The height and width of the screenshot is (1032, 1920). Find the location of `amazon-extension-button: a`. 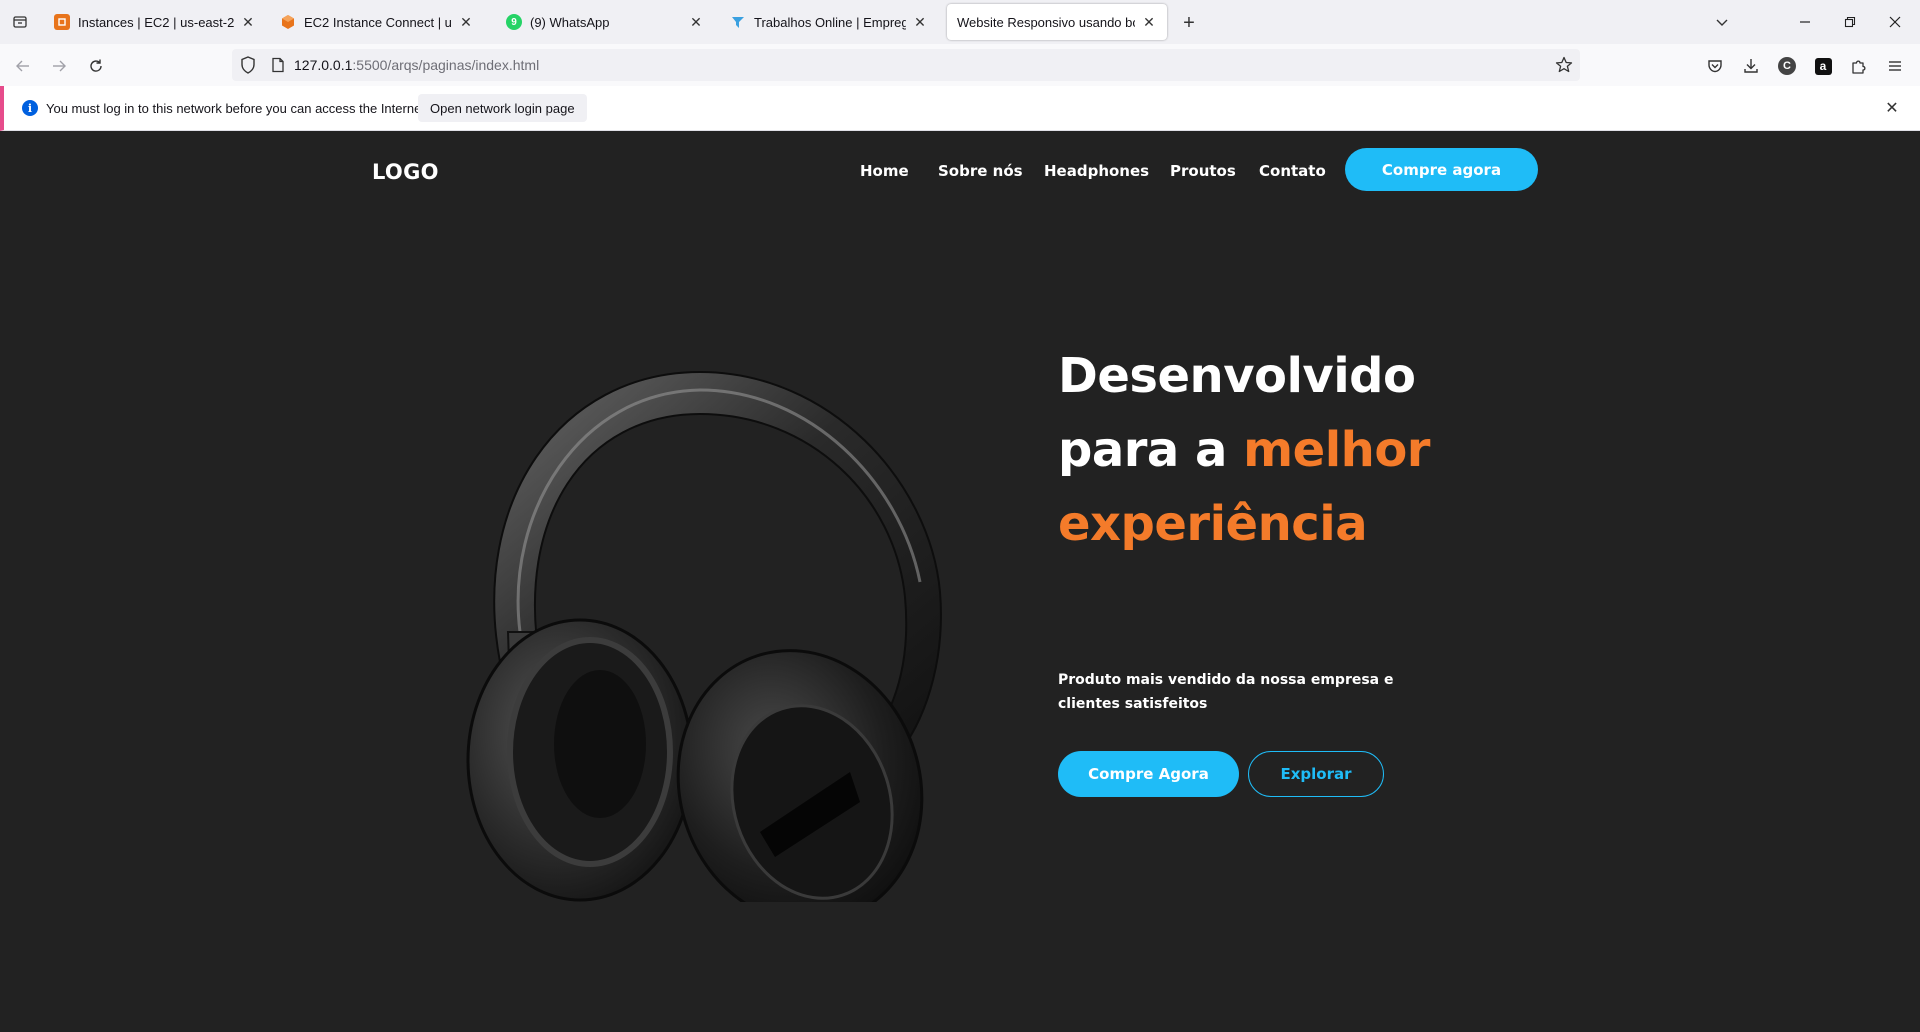

amazon-extension-button: a is located at coordinates (1823, 66).